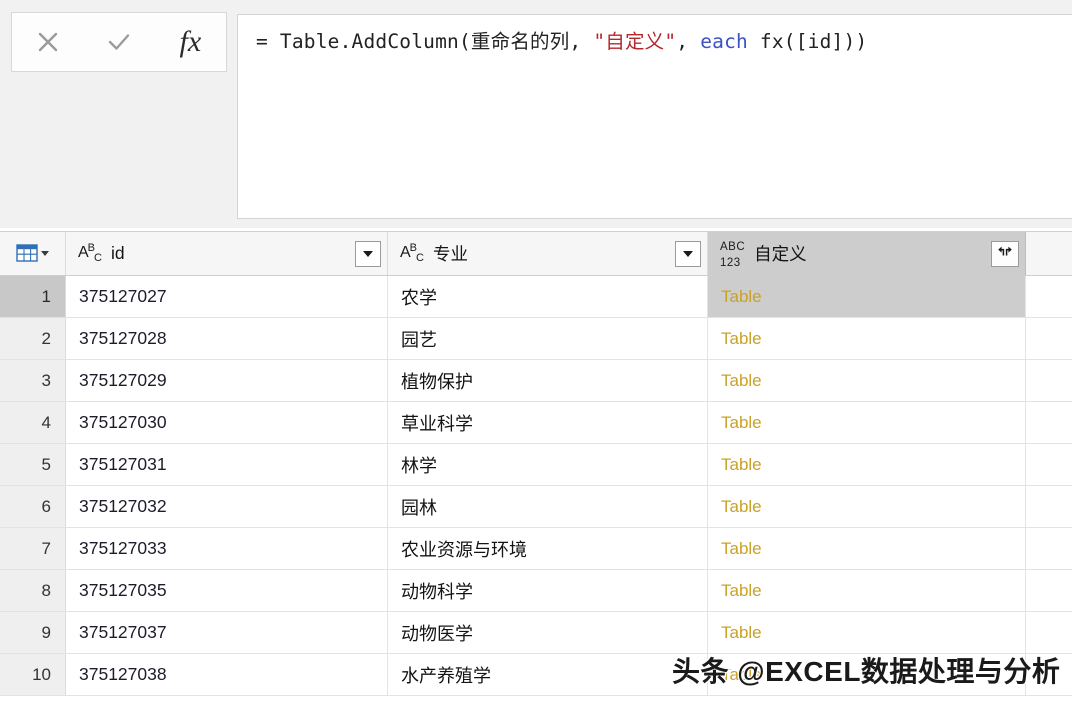 The width and height of the screenshot is (1072, 704). I want to click on cancel-formula-button, so click(48, 42).